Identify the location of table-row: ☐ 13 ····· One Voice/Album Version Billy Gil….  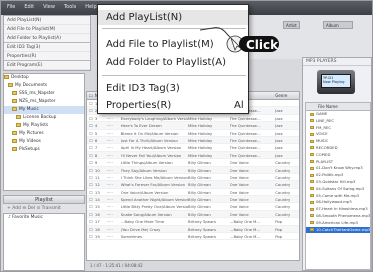
(193, 193).